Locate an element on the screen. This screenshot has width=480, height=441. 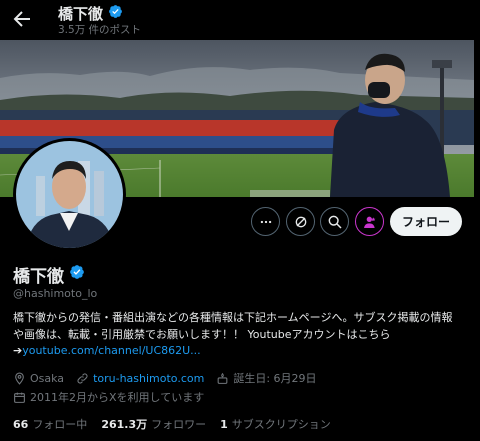
followers-label: フォロワー is located at coordinates (179, 424).